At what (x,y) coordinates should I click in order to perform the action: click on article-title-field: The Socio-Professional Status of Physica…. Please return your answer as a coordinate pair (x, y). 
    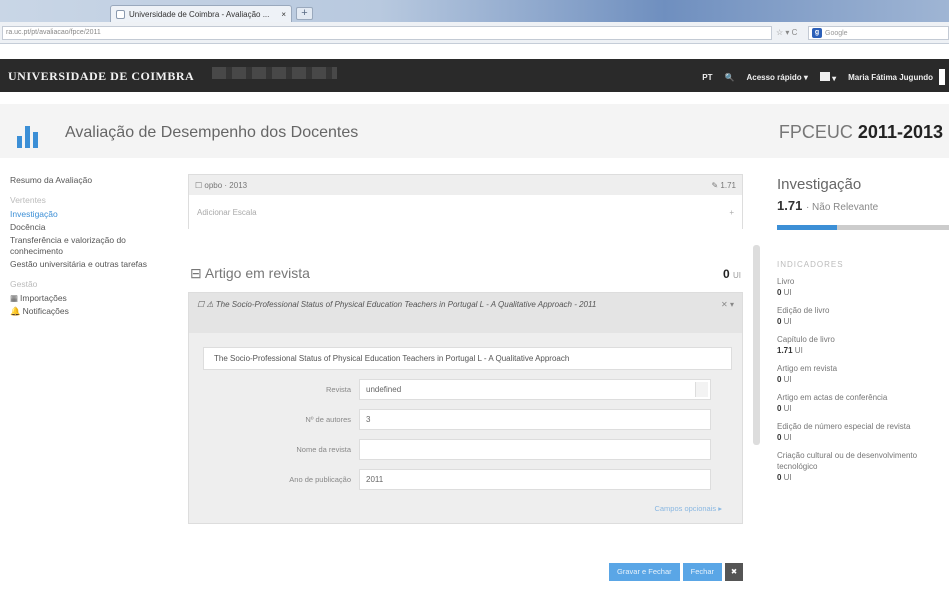
    Looking at the image, I should click on (467, 358).